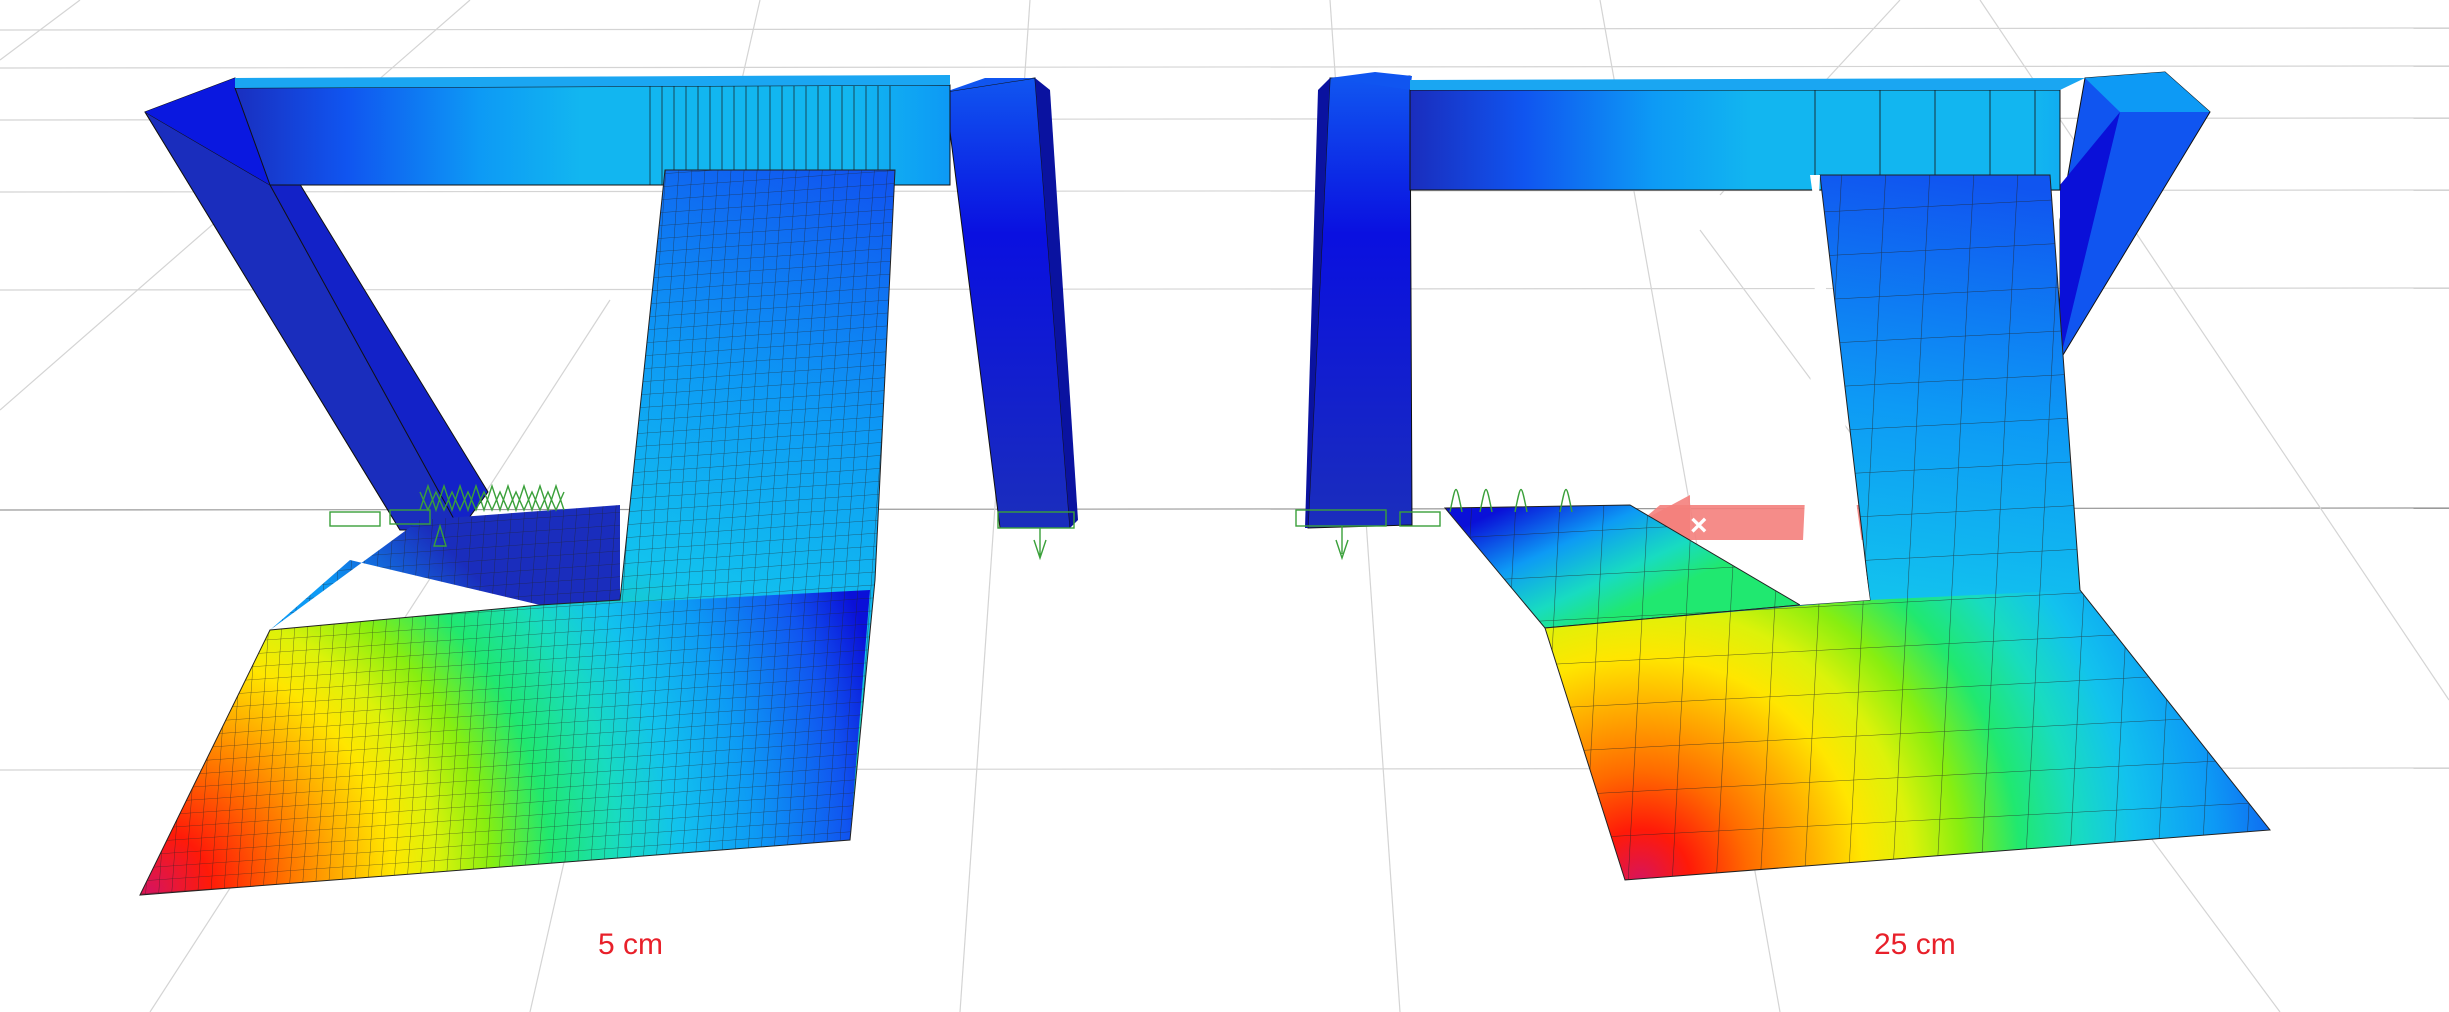  I want to click on mesh-size-label-right: 25 cm, so click(1915, 944).